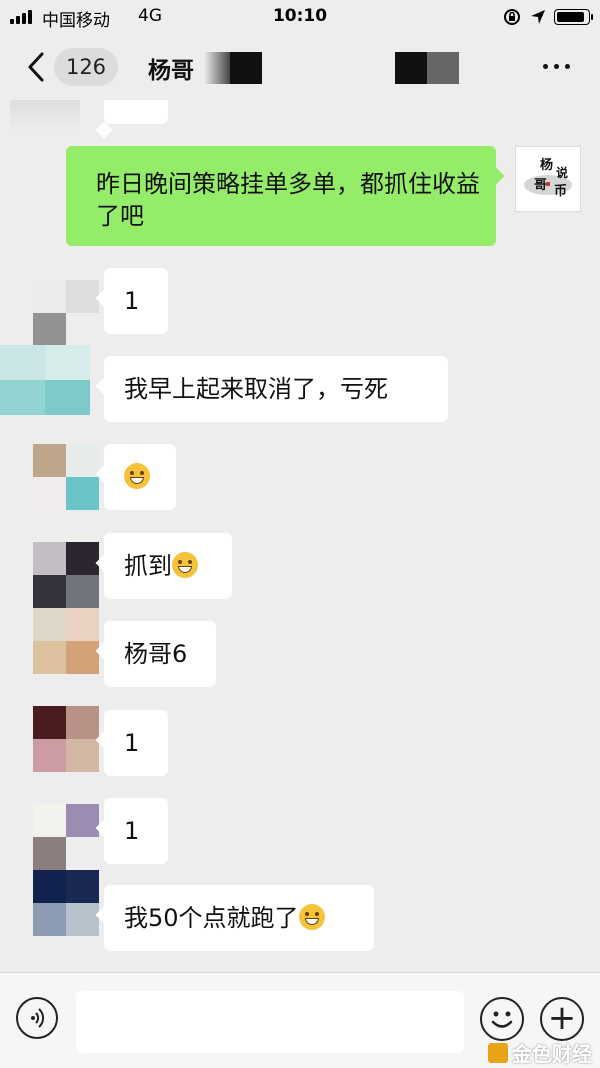 This screenshot has width=600, height=1068. Describe the element at coordinates (502, 1019) in the screenshot. I see `emoji-icon` at that location.